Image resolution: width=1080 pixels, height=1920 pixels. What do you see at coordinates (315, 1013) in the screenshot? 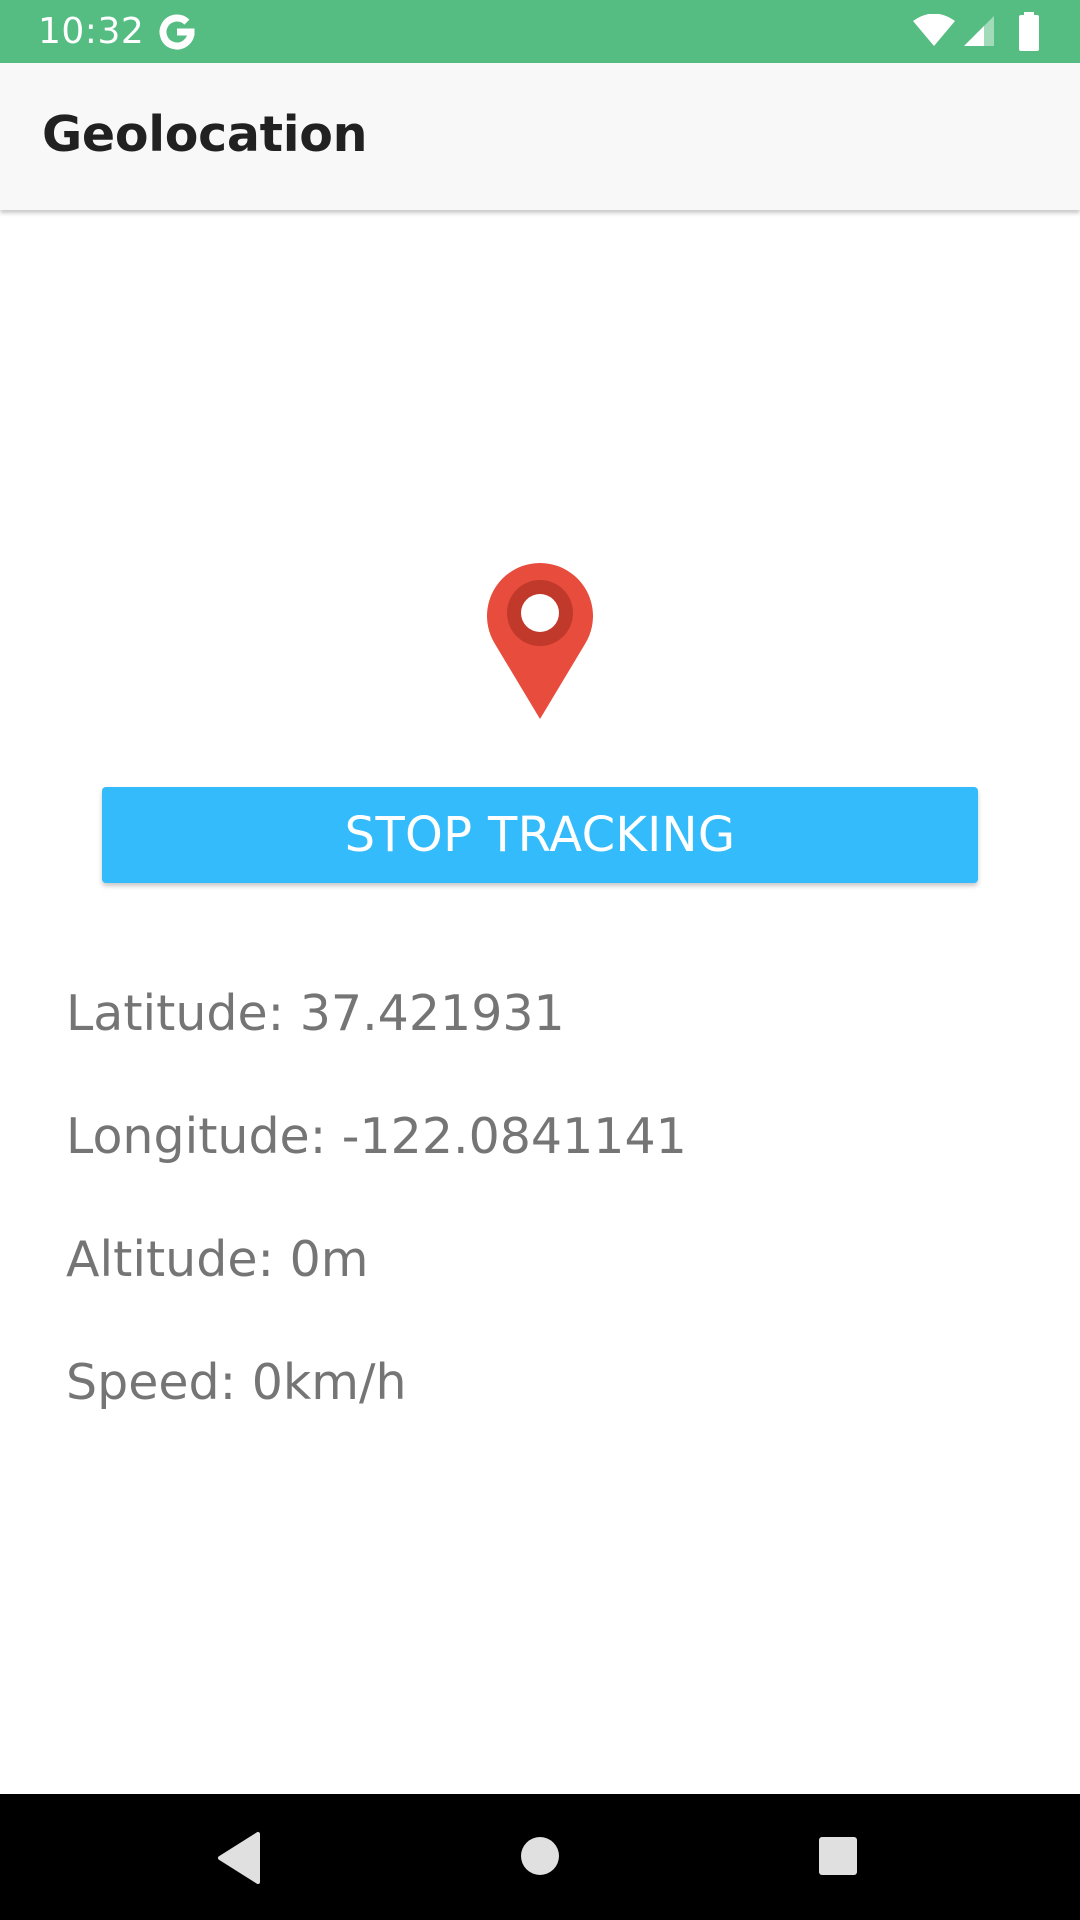
I see `latitude-label: Latitude: 37.421931` at bounding box center [315, 1013].